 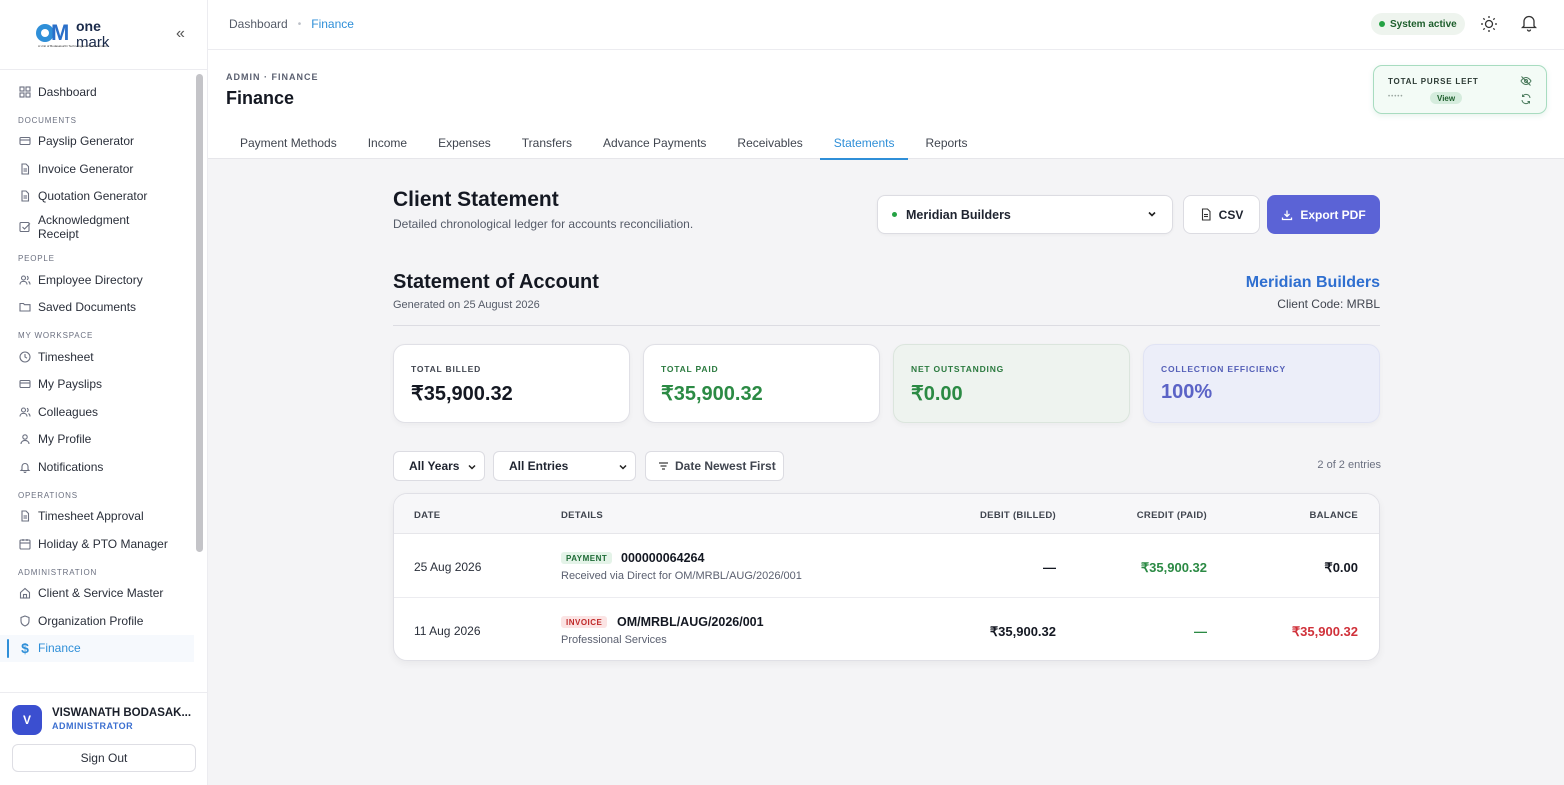 What do you see at coordinates (1423, 24) in the screenshot?
I see `system-status-label: System active` at bounding box center [1423, 24].